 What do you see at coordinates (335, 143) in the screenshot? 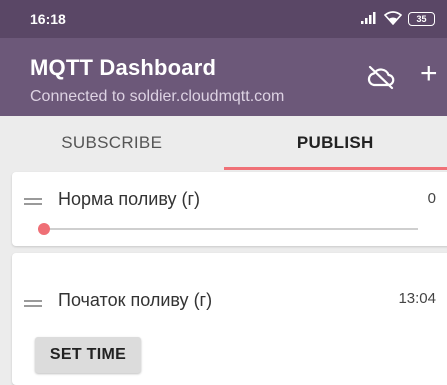
I see `tab-publish: PUBLISH` at bounding box center [335, 143].